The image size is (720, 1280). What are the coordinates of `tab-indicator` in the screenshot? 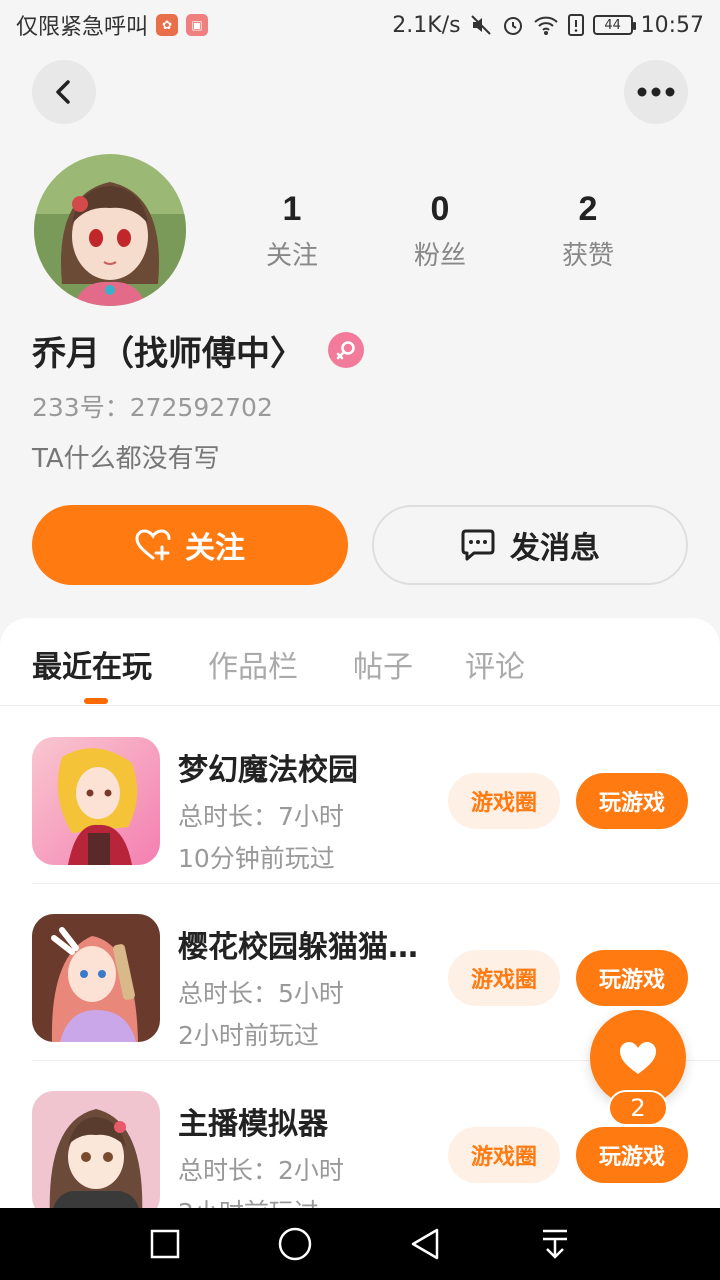 It's located at (96, 701).